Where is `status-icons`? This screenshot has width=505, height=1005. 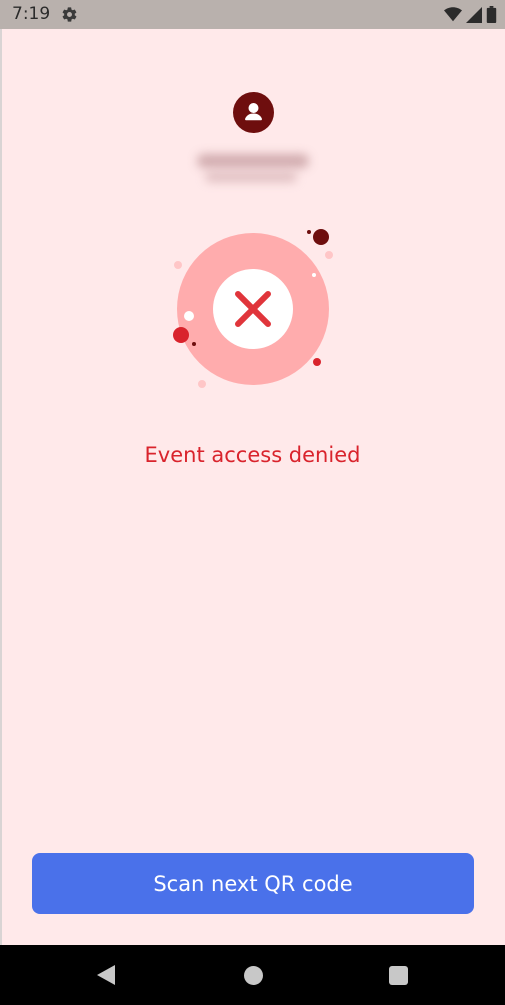
status-icons is located at coordinates (470, 14).